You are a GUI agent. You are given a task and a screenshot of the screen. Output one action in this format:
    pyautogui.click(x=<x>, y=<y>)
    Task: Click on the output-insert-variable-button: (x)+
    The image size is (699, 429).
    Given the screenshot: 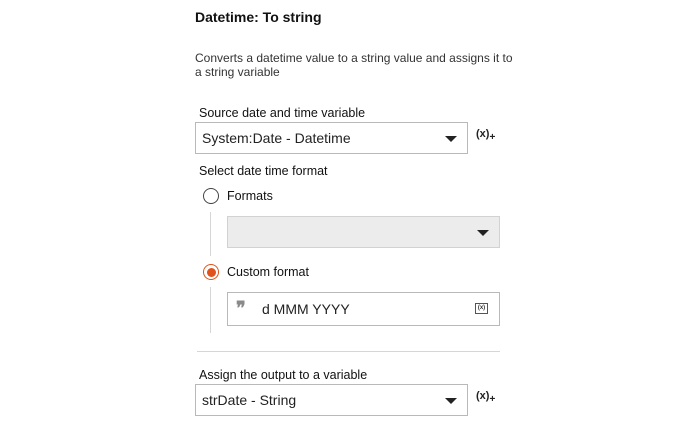 What is the action you would take?
    pyautogui.click(x=485, y=397)
    